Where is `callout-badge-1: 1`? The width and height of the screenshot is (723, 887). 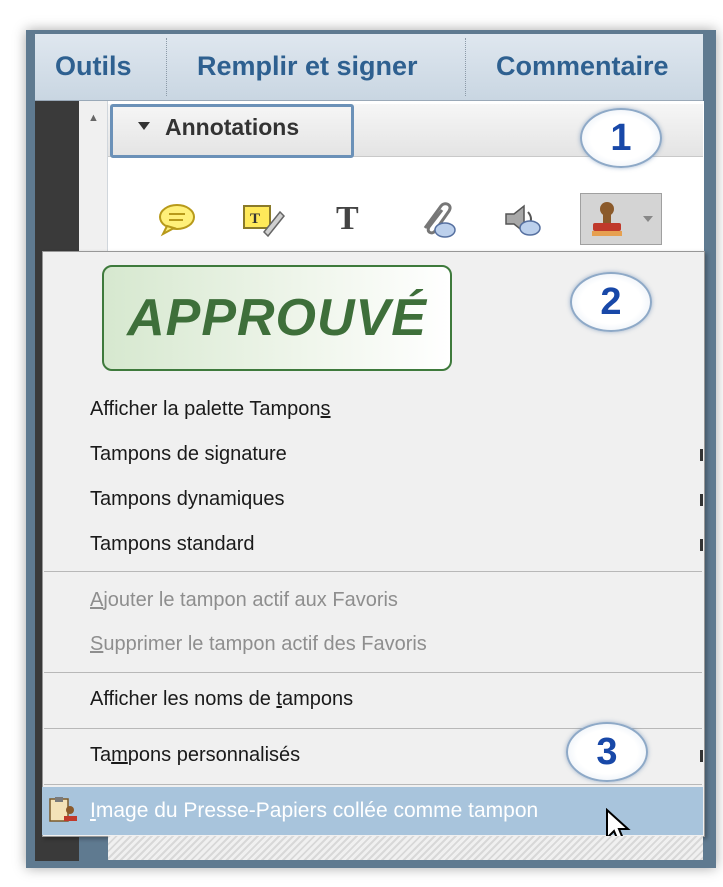
callout-badge-1: 1 is located at coordinates (621, 138).